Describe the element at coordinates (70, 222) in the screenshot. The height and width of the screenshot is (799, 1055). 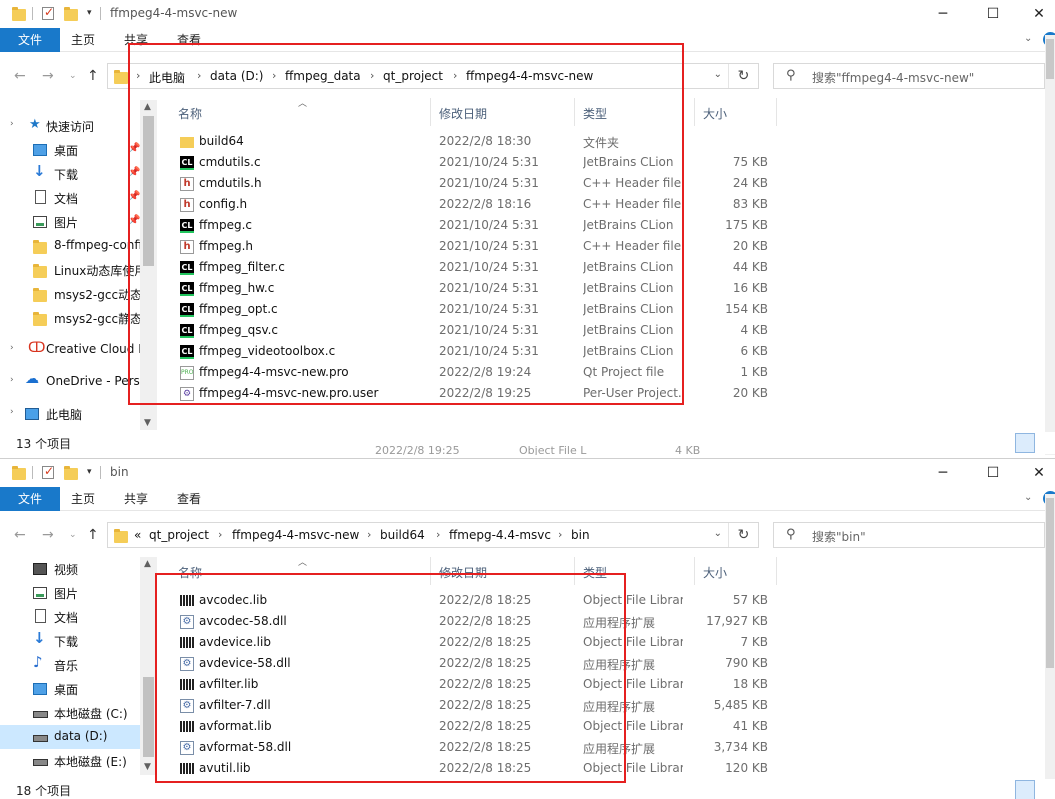
I see `nav-pictures: 图片 📌` at that location.